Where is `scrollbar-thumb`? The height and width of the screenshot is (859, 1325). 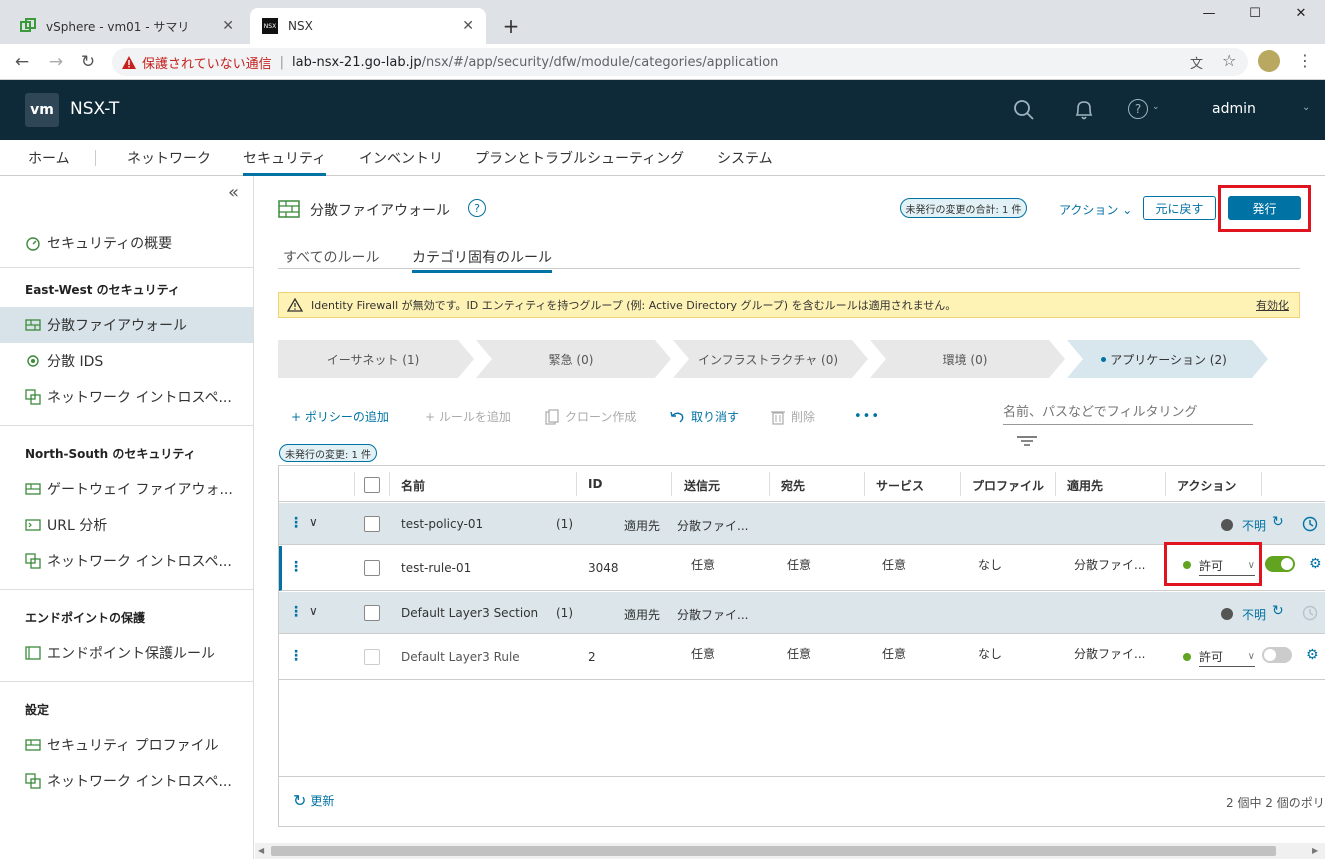 scrollbar-thumb is located at coordinates (773, 851).